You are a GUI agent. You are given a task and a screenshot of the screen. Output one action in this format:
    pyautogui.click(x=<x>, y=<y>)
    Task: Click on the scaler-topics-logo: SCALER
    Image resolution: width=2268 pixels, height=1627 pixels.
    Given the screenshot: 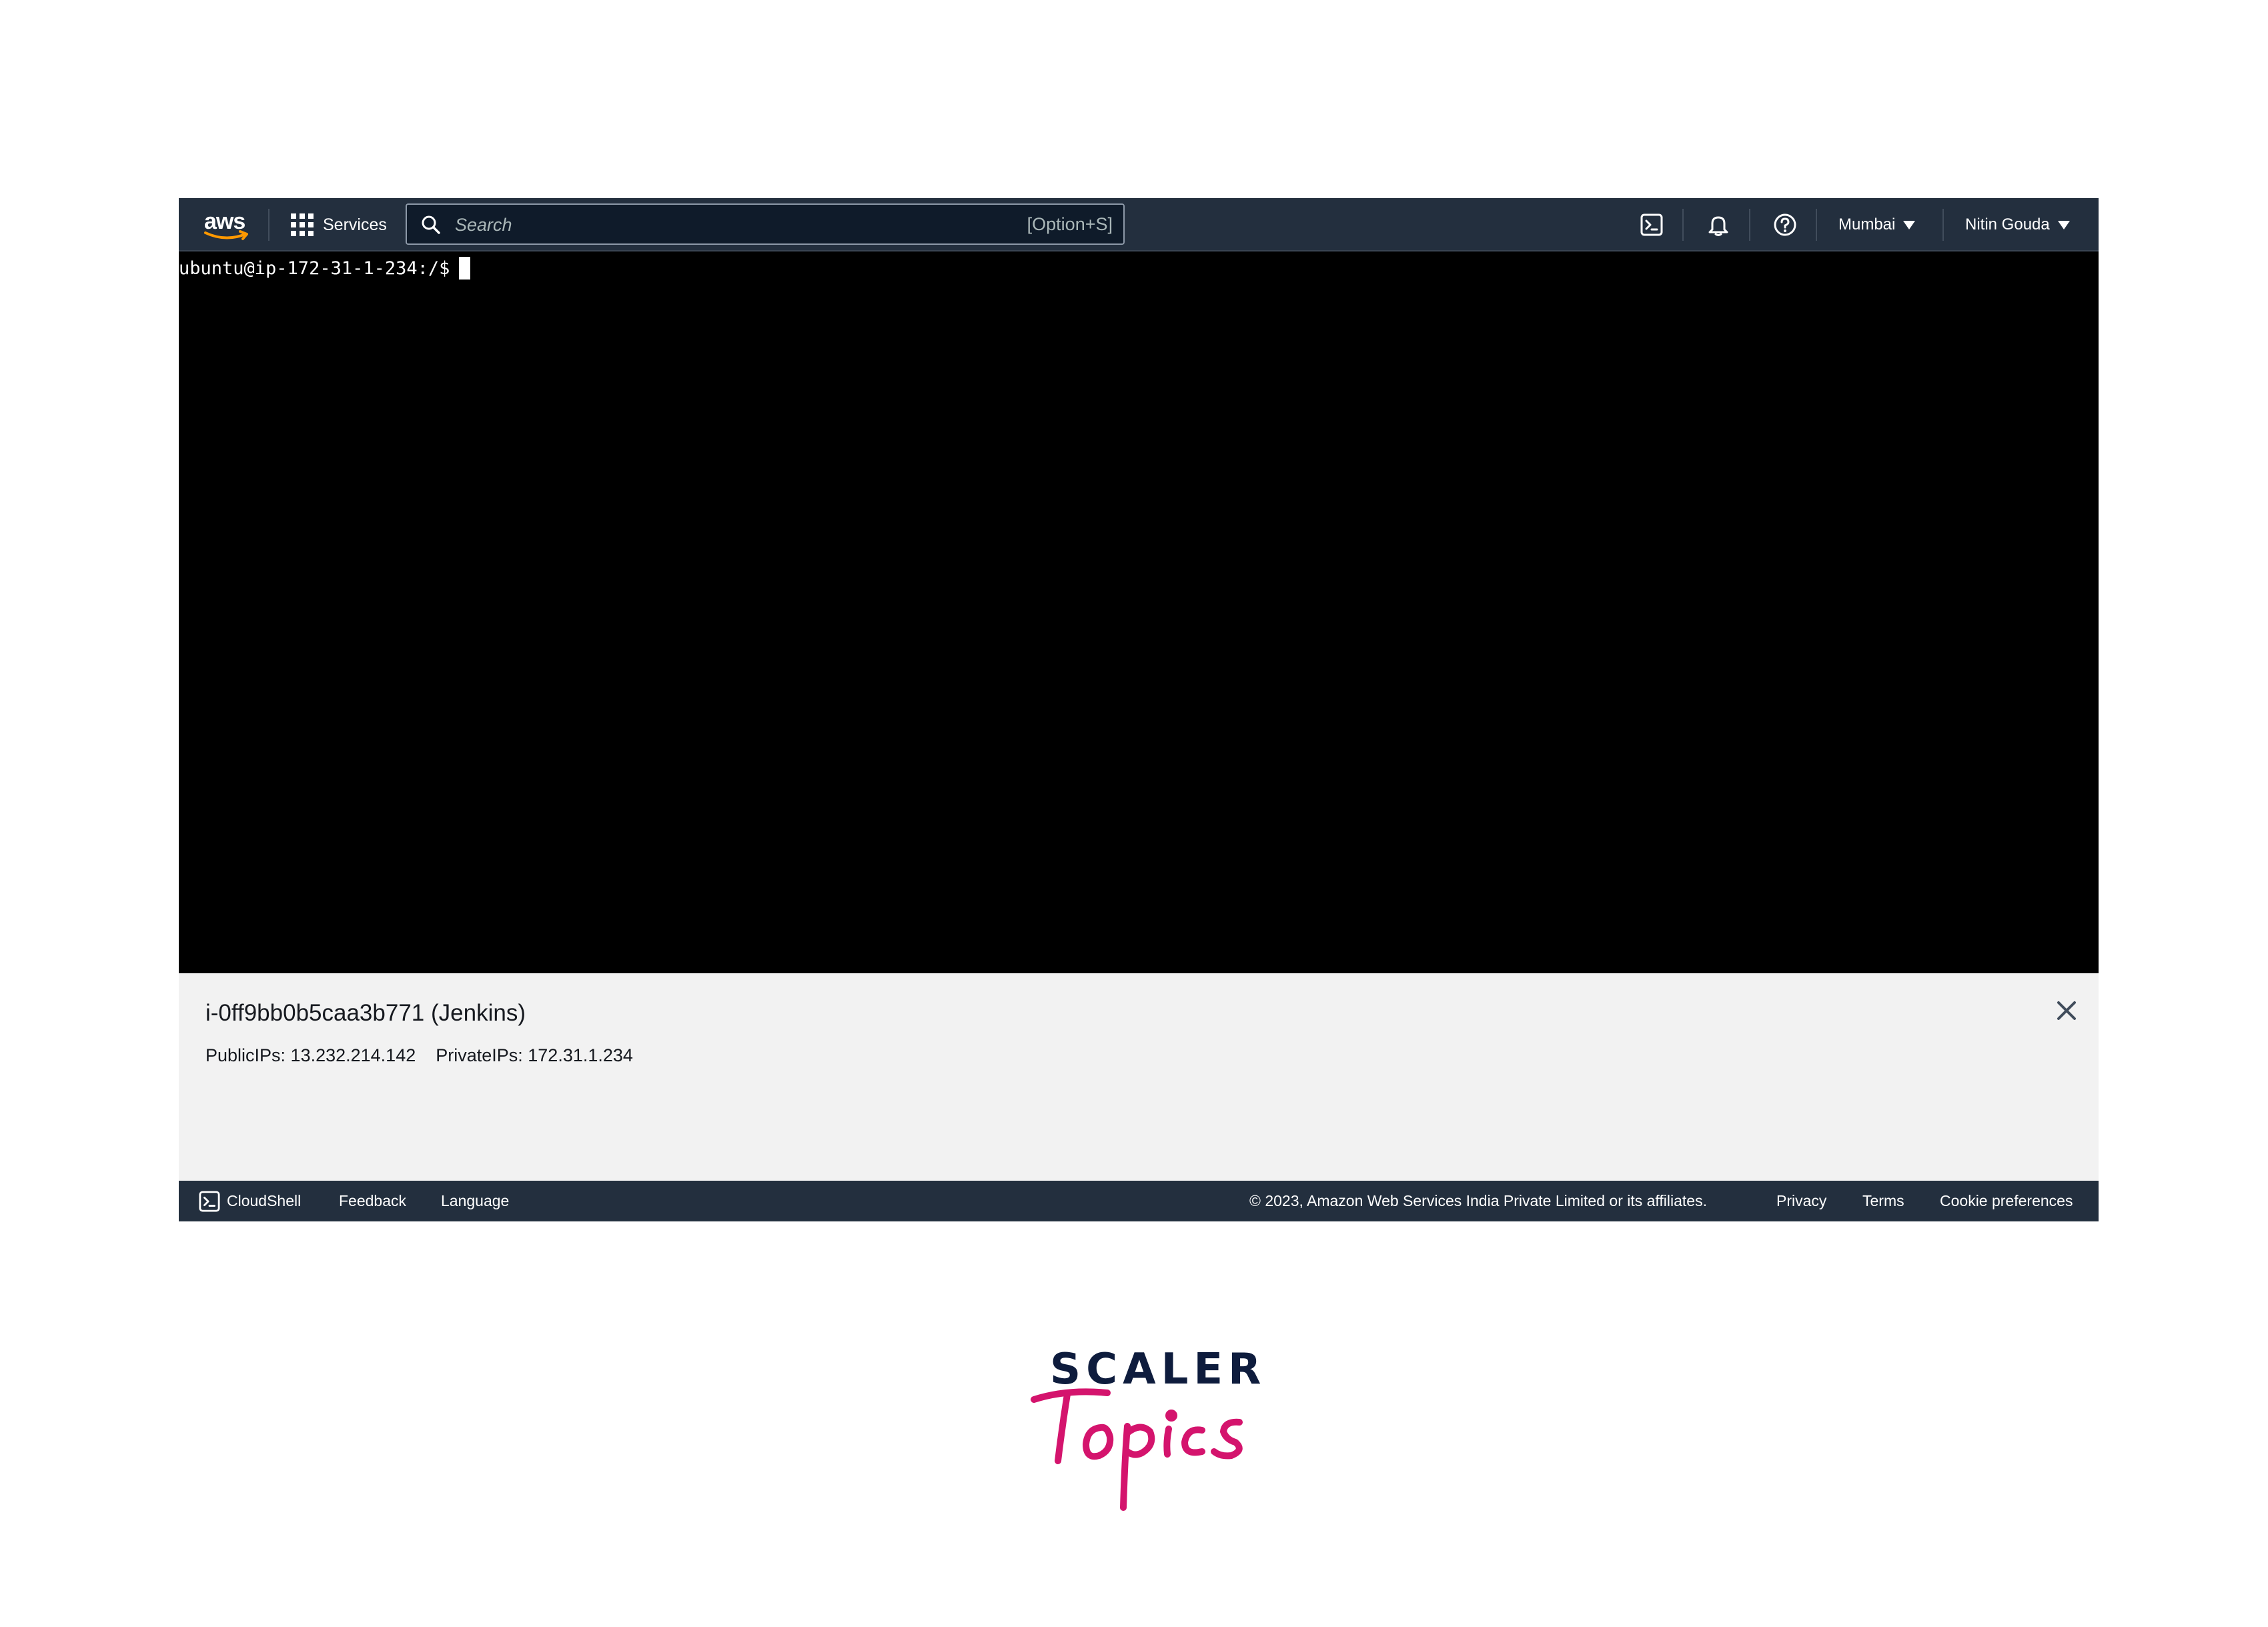 What is the action you would take?
    pyautogui.click(x=1144, y=1424)
    